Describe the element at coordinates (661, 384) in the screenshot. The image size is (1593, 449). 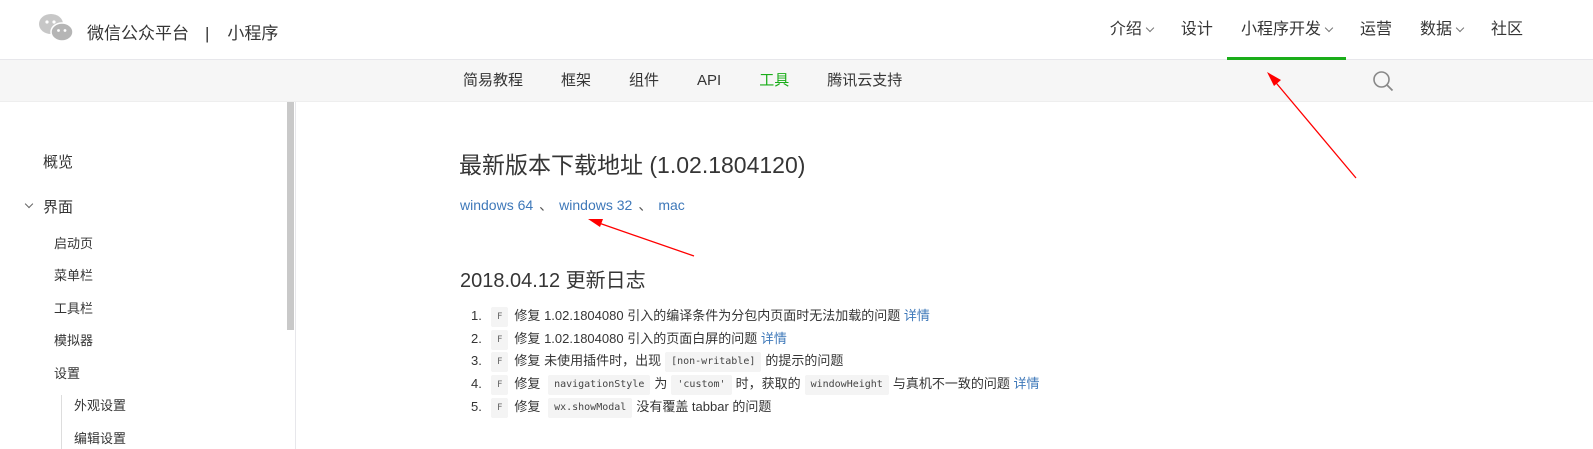
I see `item-text: 为` at that location.